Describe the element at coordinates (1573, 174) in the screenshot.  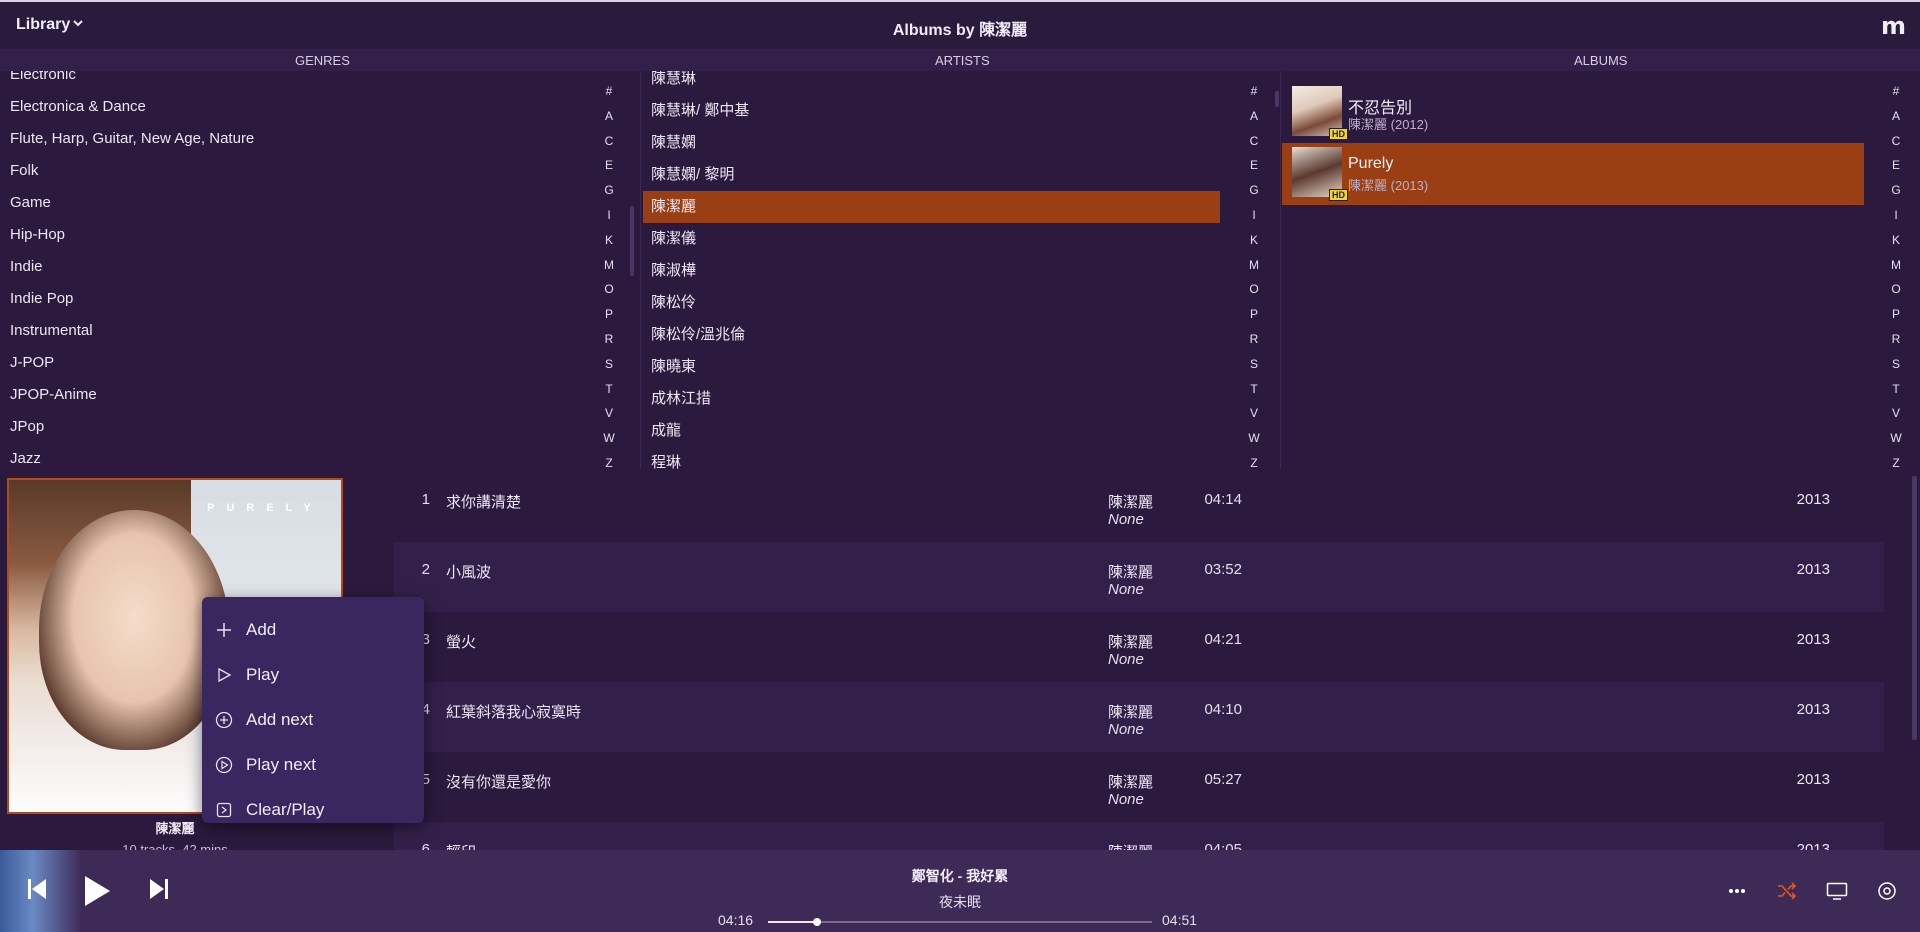
I see `album-item-selected: HD Purely 陳潔麗 (2013)` at that location.